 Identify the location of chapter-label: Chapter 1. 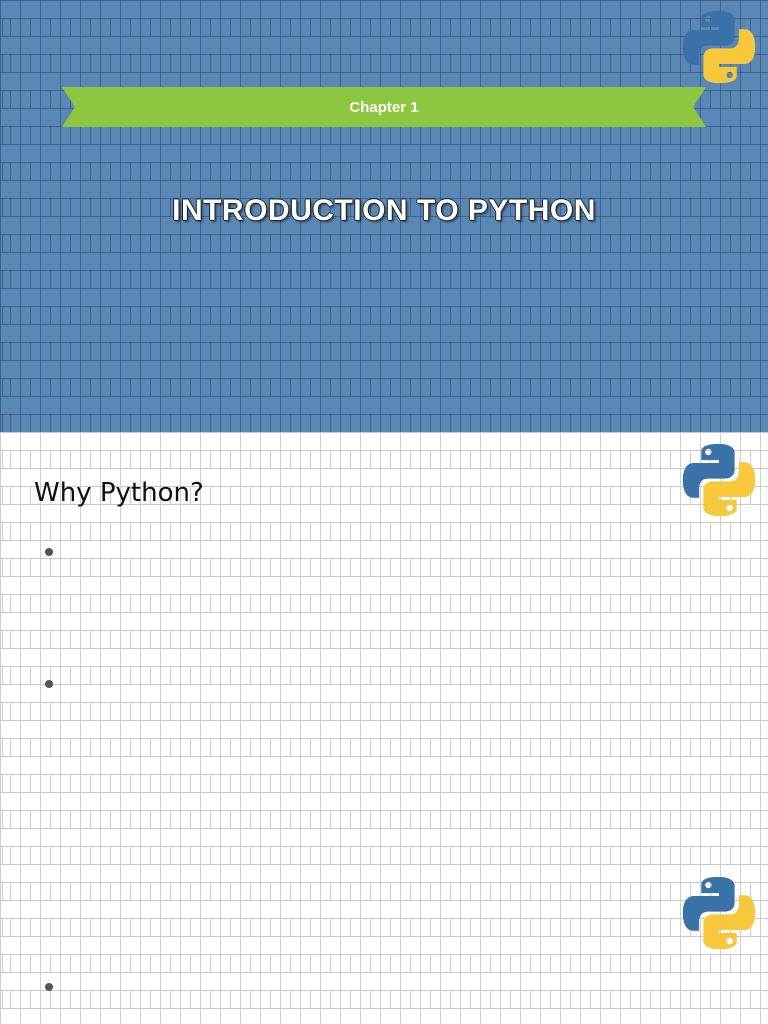
(384, 107).